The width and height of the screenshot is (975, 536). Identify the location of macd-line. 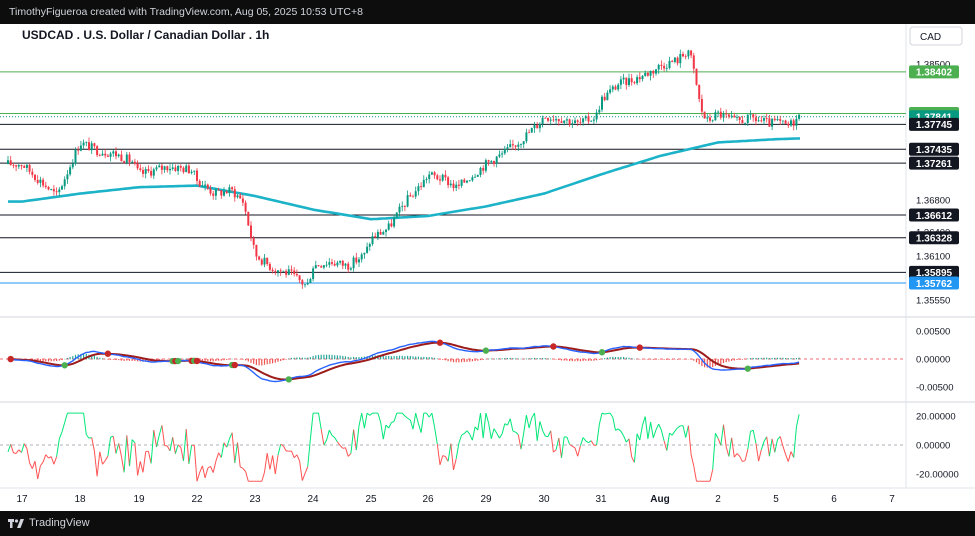
(403, 361).